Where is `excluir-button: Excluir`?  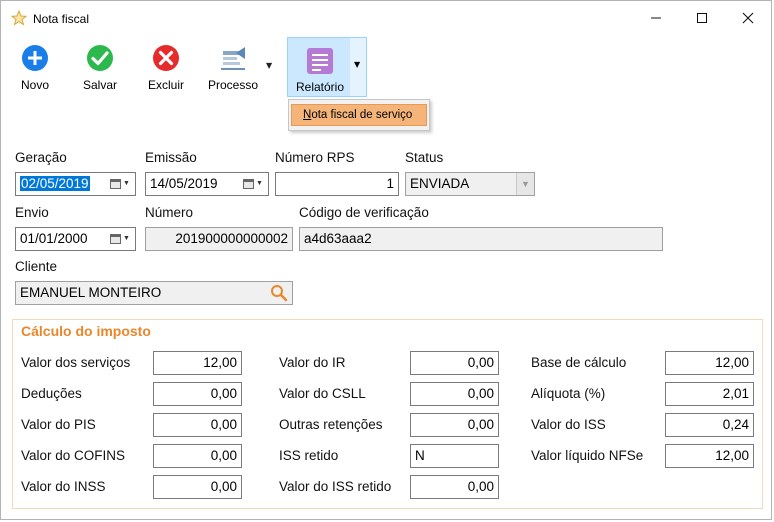
excluir-button: Excluir is located at coordinates (166, 70).